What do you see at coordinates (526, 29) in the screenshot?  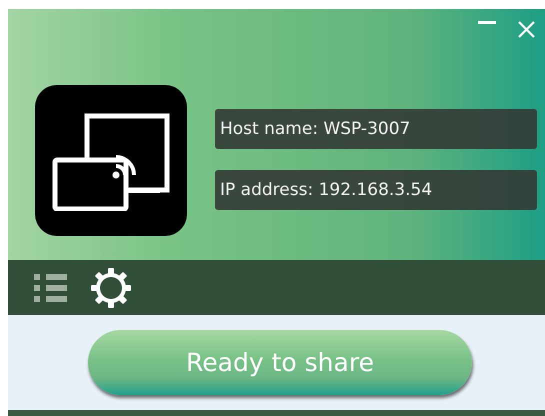 I see `close-icon` at bounding box center [526, 29].